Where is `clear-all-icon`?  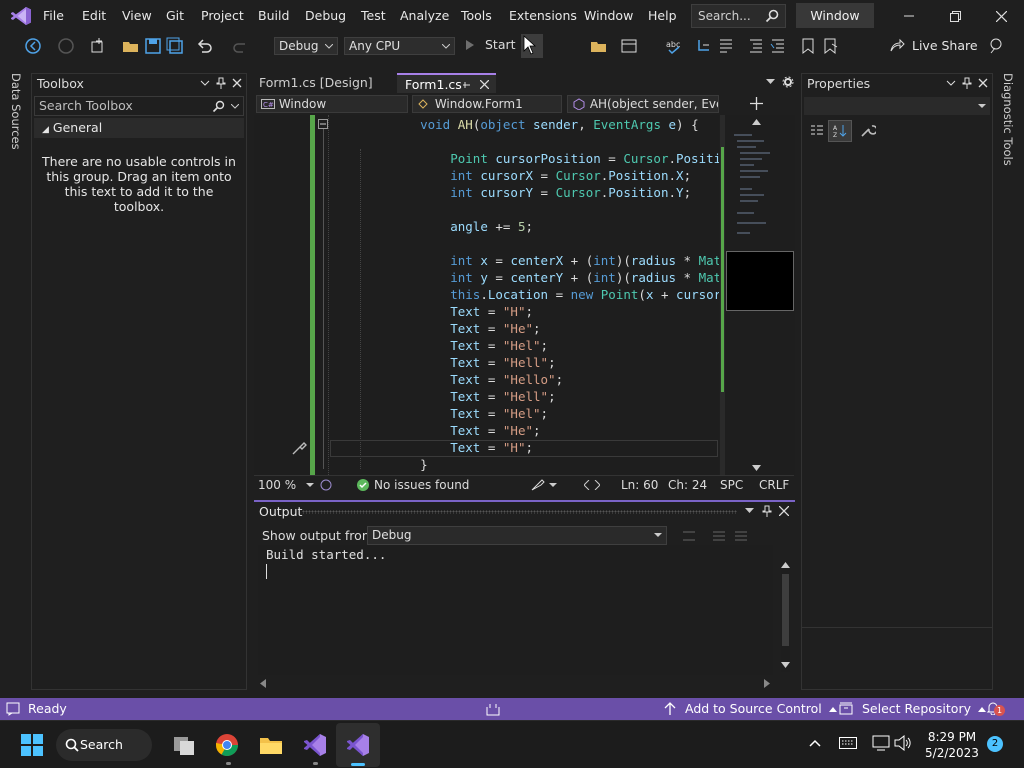 clear-all-icon is located at coordinates (719, 536).